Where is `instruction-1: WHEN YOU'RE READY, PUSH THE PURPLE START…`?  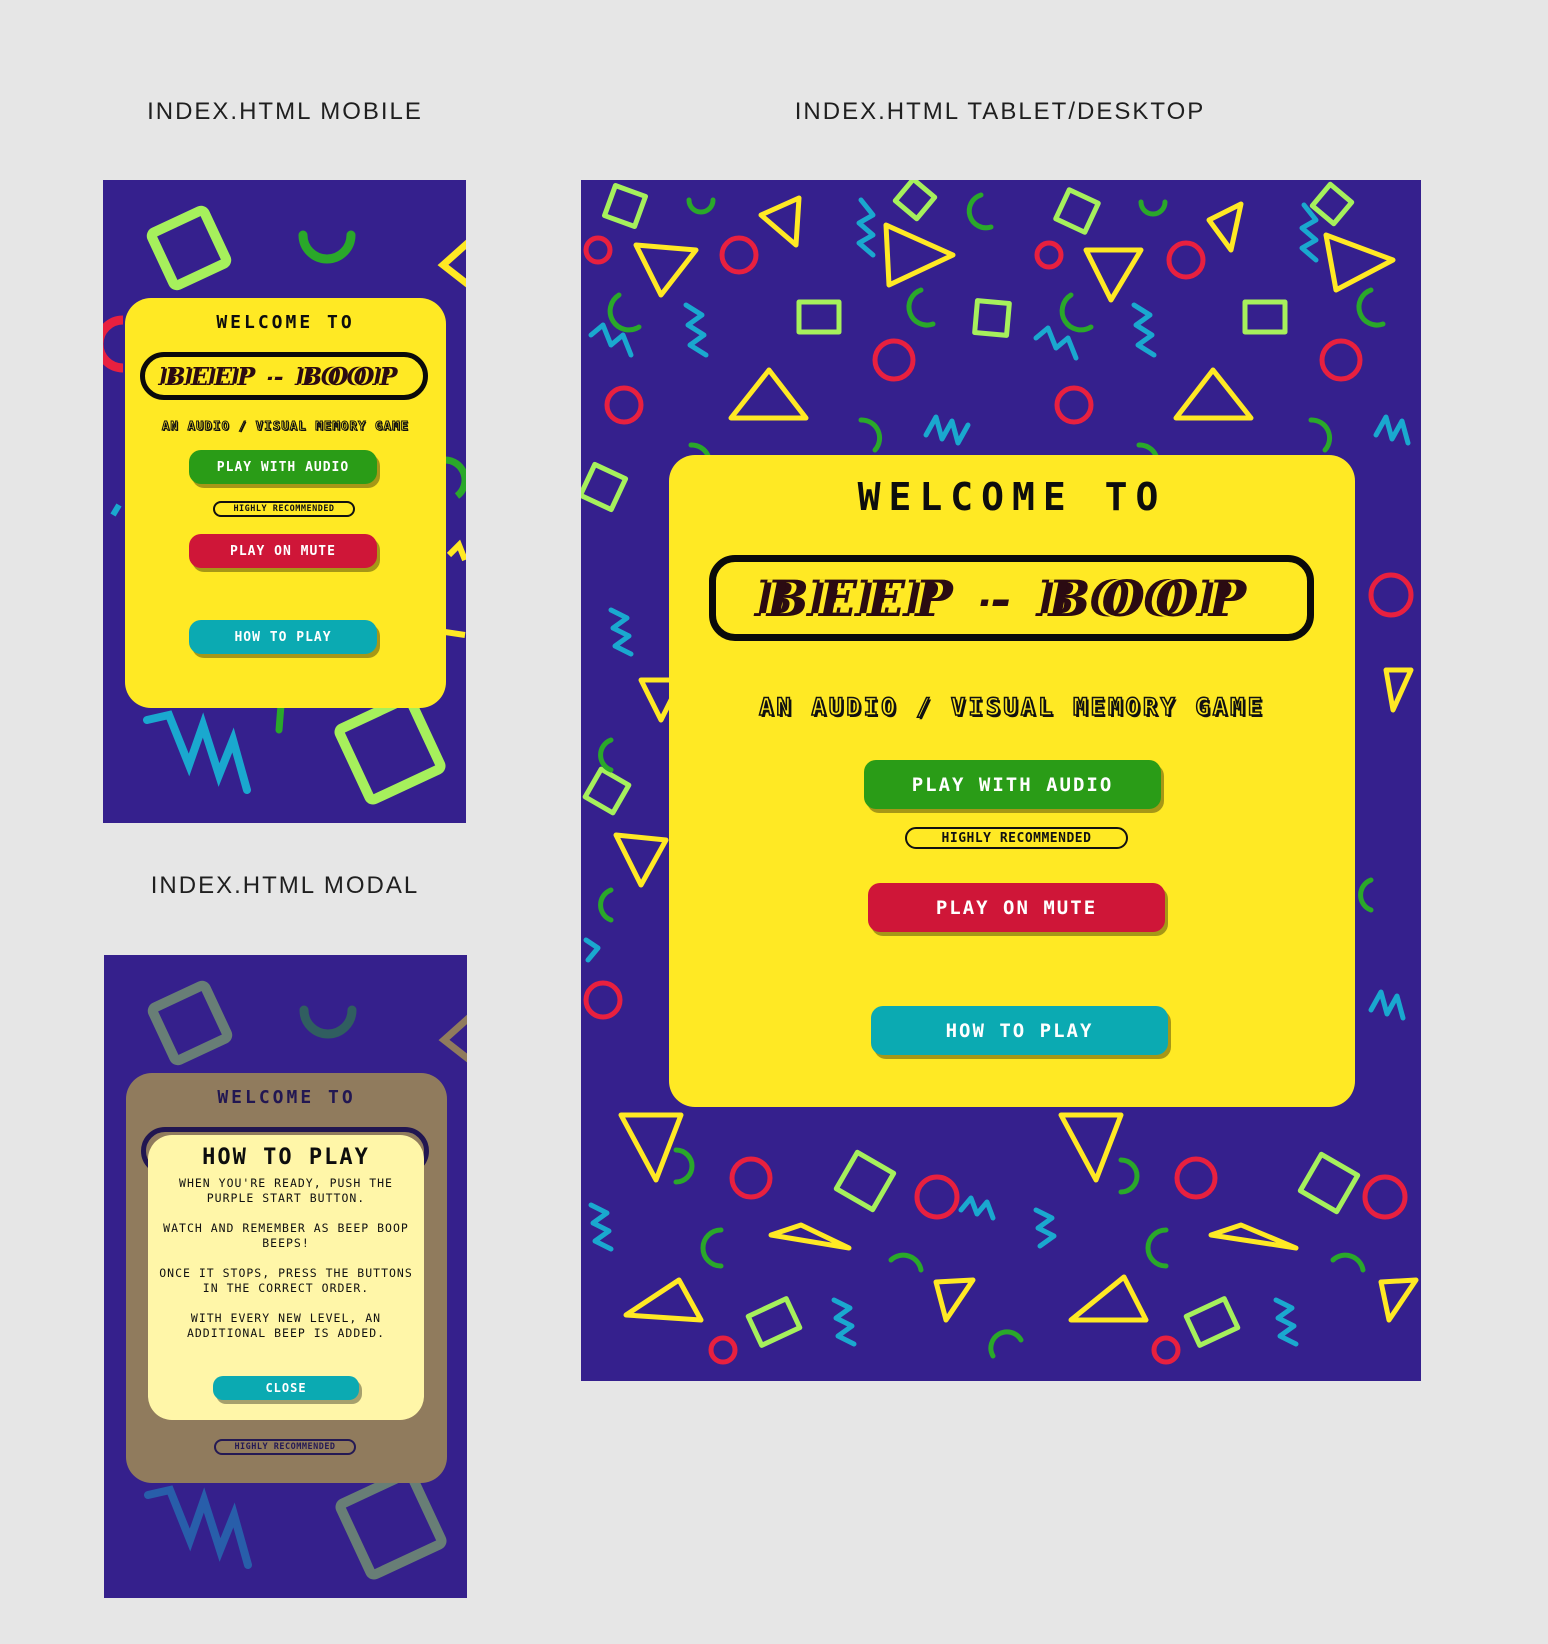 instruction-1: WHEN YOU'RE READY, PUSH THE PURPLE START… is located at coordinates (286, 1190).